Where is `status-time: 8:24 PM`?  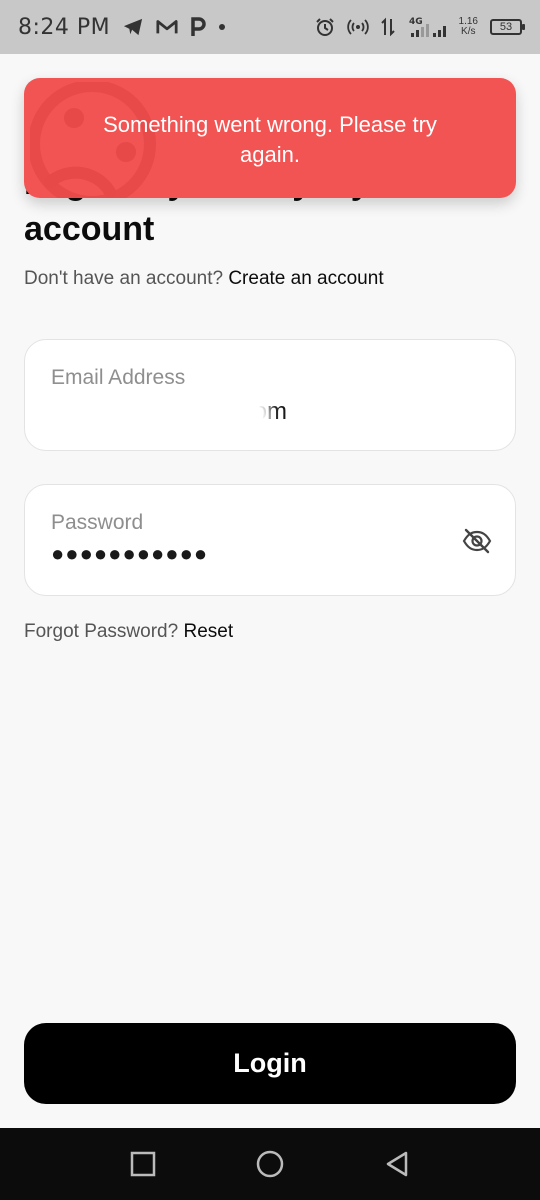
status-time: 8:24 PM is located at coordinates (64, 27).